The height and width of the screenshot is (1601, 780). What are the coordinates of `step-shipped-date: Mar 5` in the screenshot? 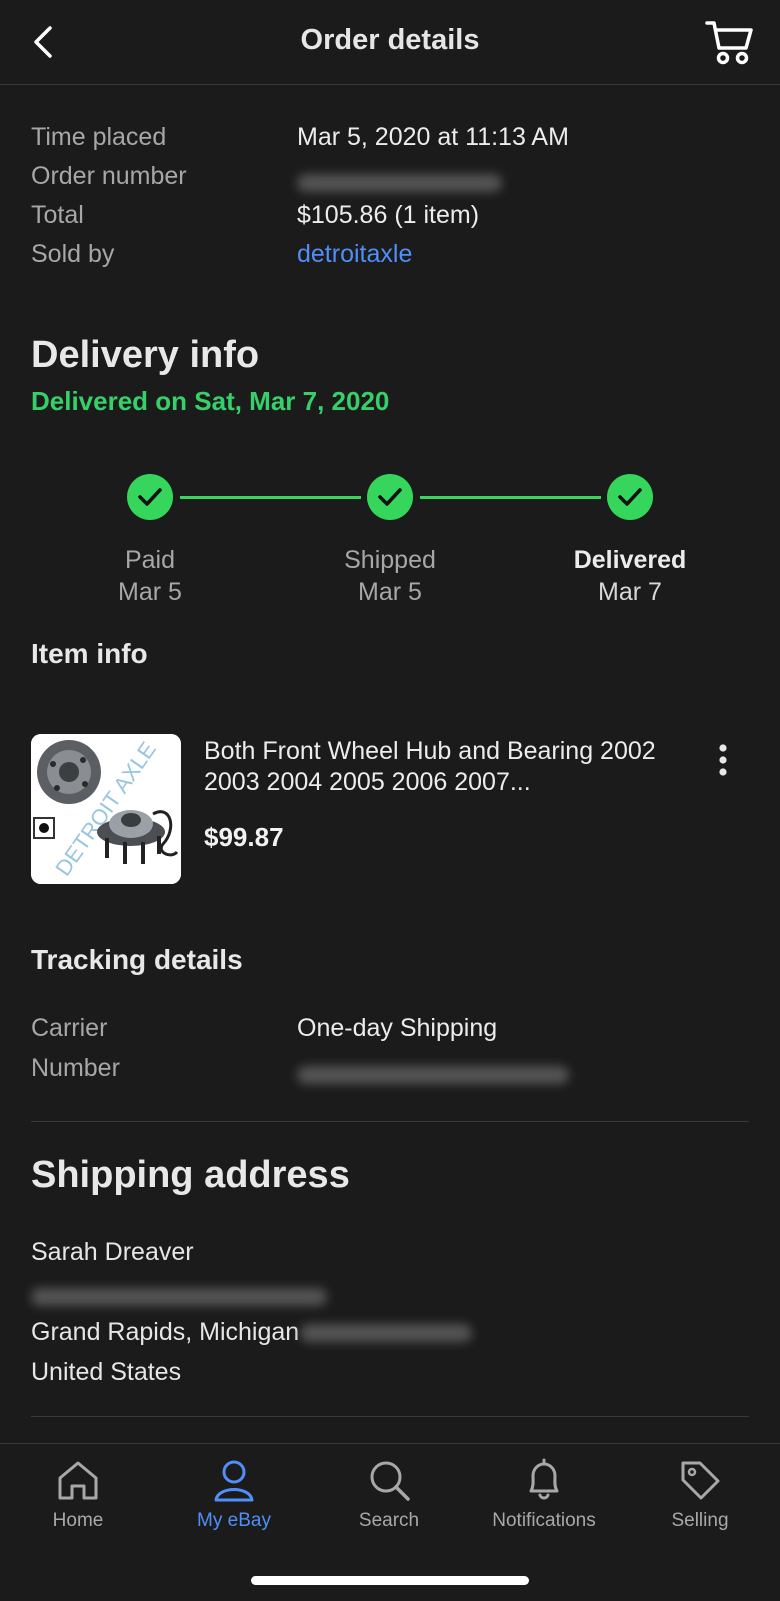 It's located at (390, 592).